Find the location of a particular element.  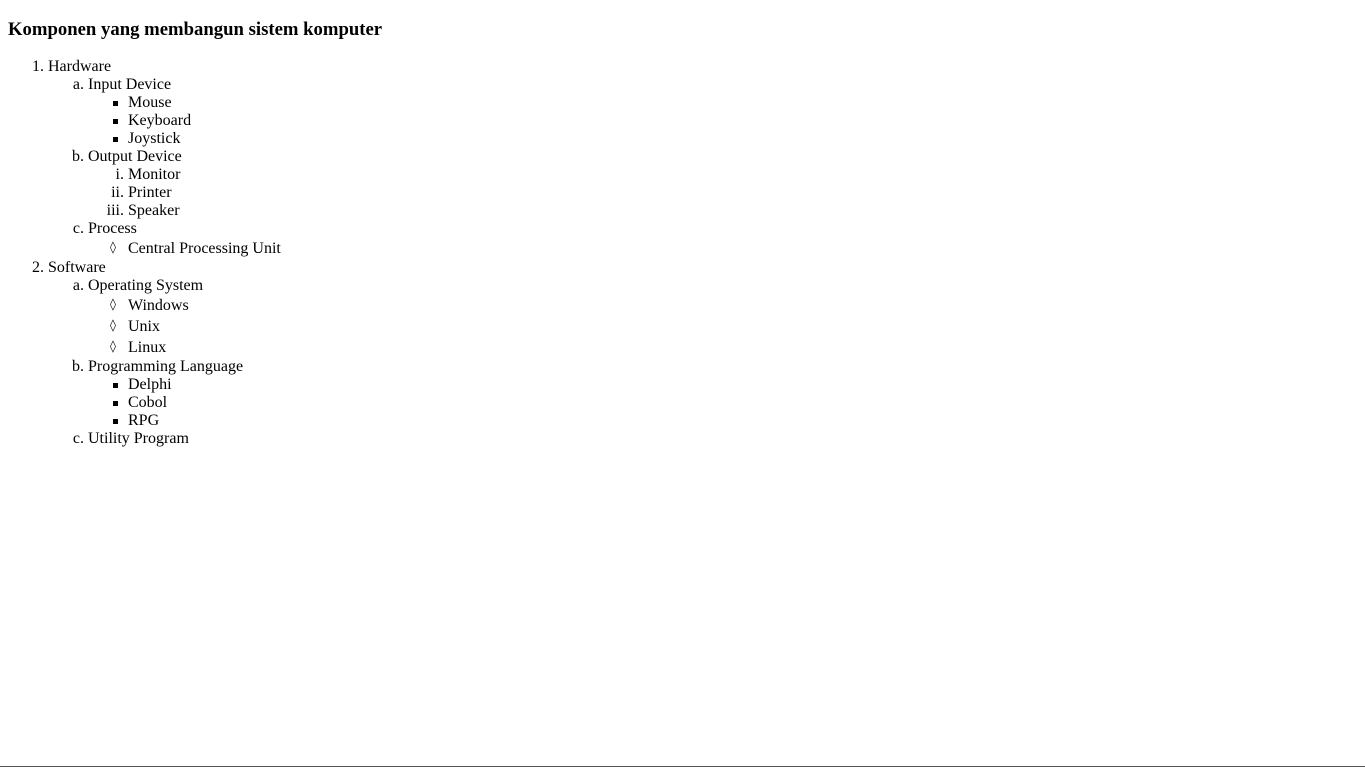

sublist-output-device: i. Monitor ii. Printer iii. Speaker is located at coordinates (722, 193).